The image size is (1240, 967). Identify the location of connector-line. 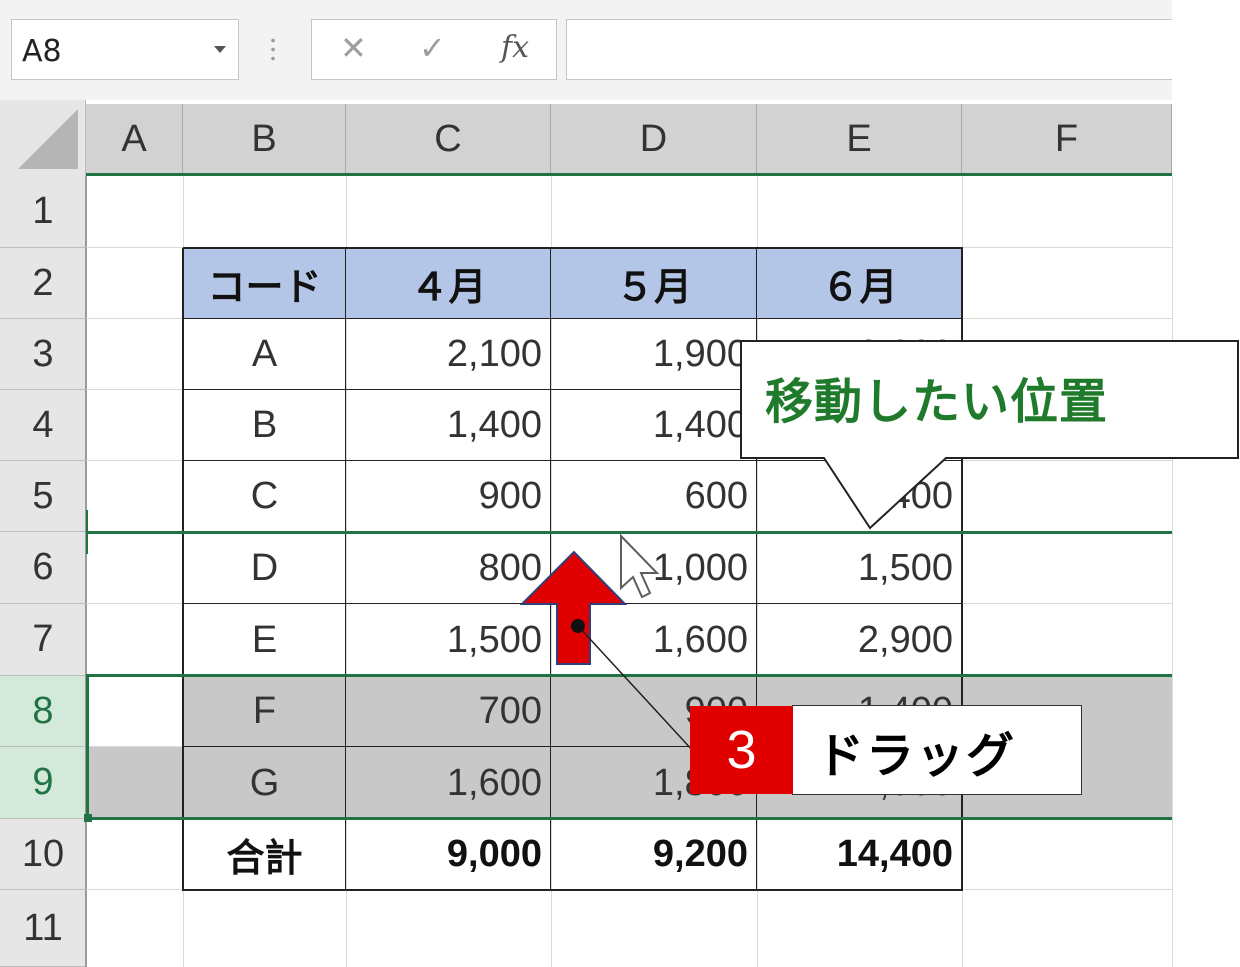
(636, 689).